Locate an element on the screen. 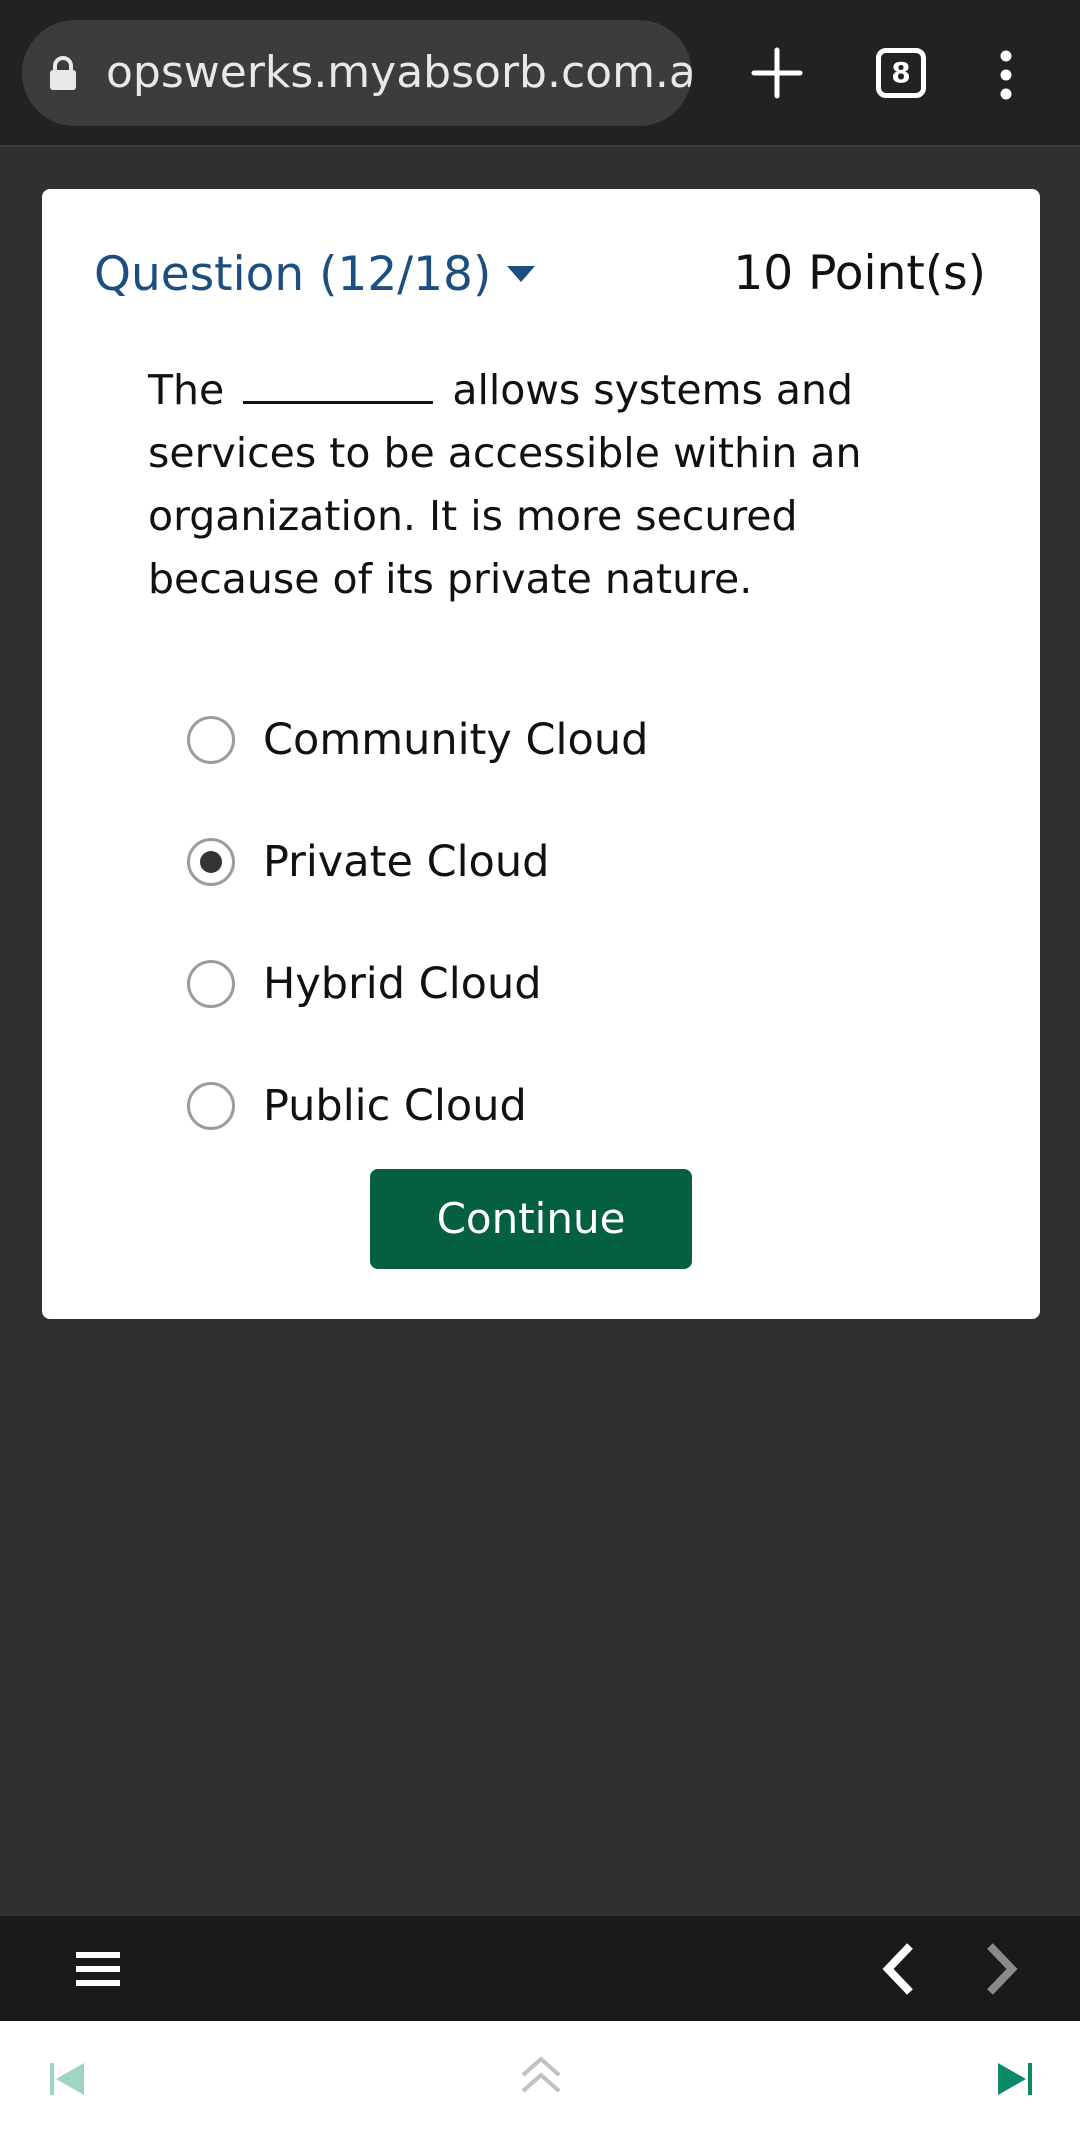 The width and height of the screenshot is (1080, 2131). option-hybrid-cloud: Hybrid Cloud is located at coordinates (567, 984).